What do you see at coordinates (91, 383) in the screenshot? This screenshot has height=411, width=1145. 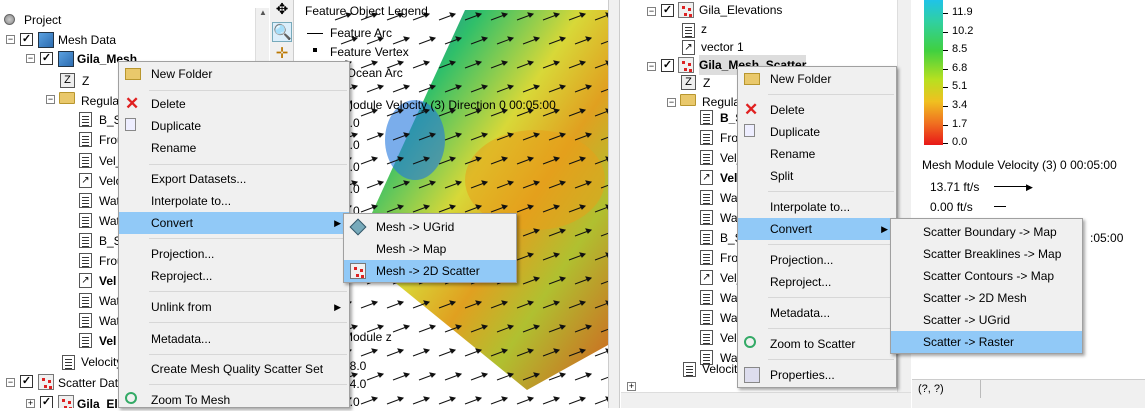 I see `tree-item-scatter-data: Scatter Data` at bounding box center [91, 383].